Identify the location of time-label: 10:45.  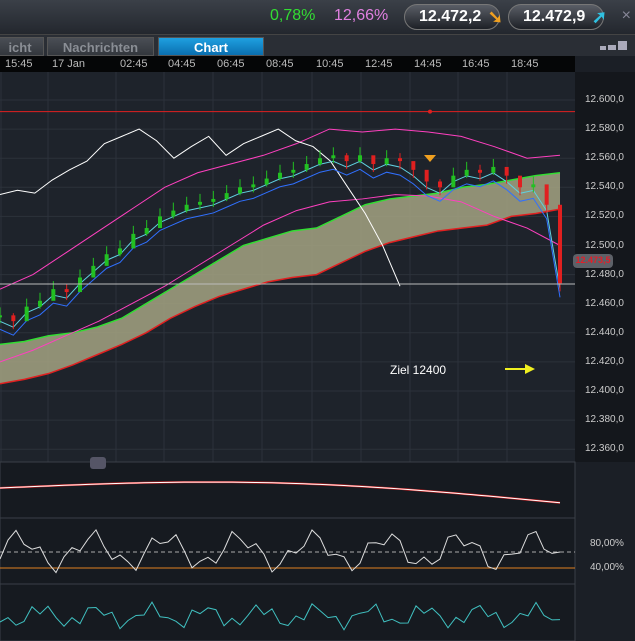
(330, 64).